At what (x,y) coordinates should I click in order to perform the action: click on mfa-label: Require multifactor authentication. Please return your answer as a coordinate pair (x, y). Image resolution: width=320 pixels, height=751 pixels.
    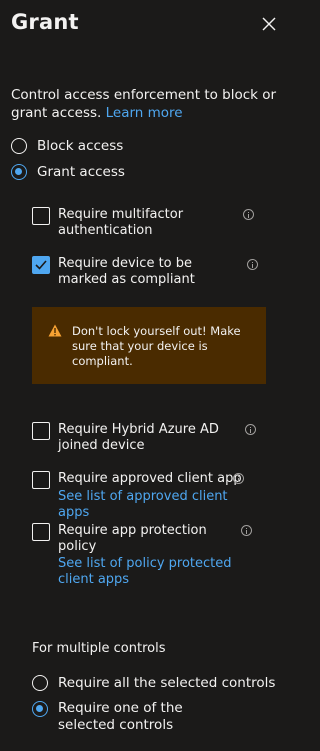
    Looking at the image, I should click on (121, 222).